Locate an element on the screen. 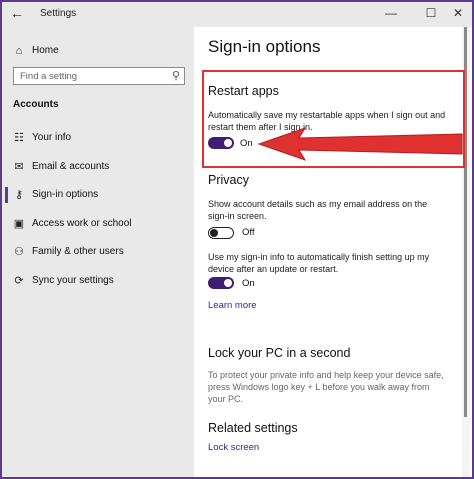 The height and width of the screenshot is (479, 474). minimize-icon: — is located at coordinates (391, 13).